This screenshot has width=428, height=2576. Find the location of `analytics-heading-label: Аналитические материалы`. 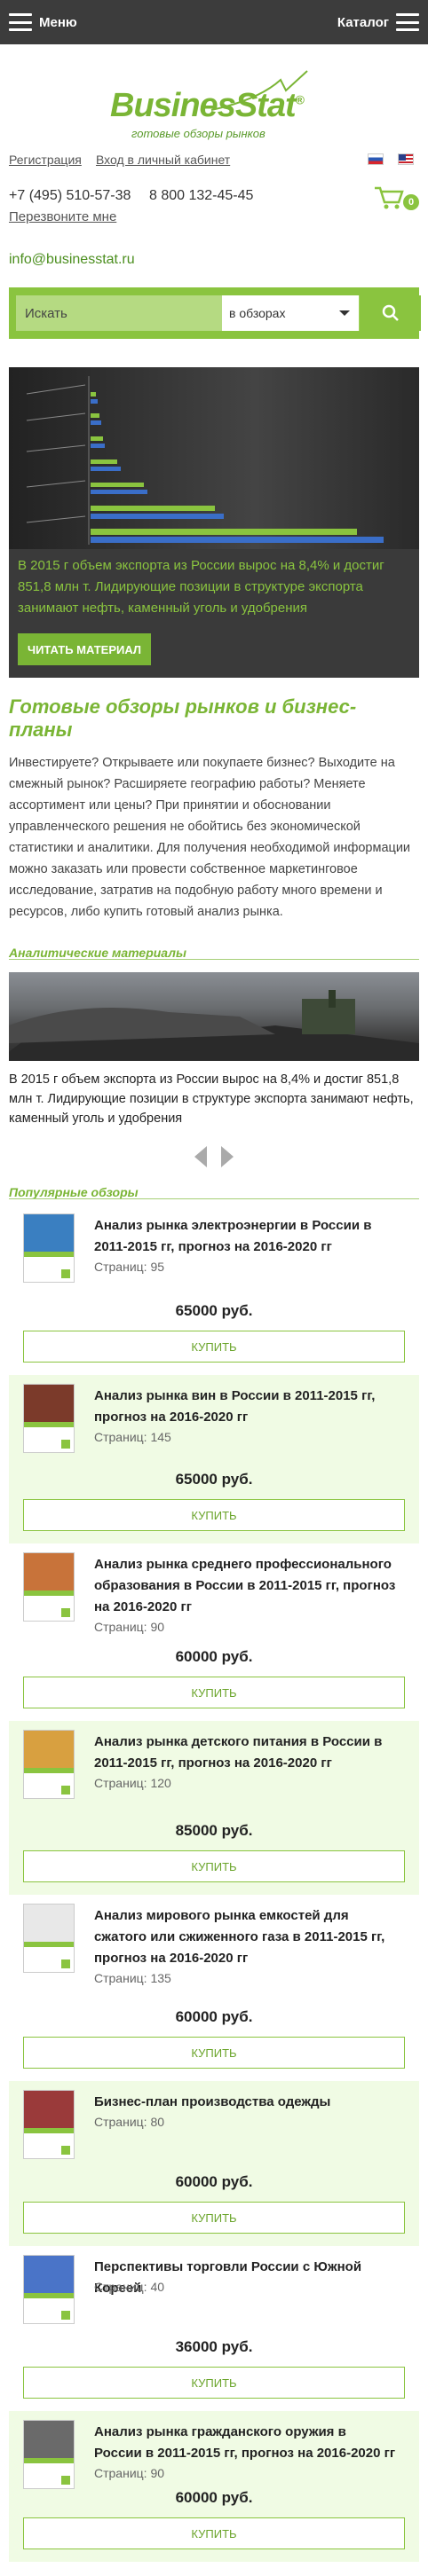

analytics-heading-label: Аналитические материалы is located at coordinates (97, 953).